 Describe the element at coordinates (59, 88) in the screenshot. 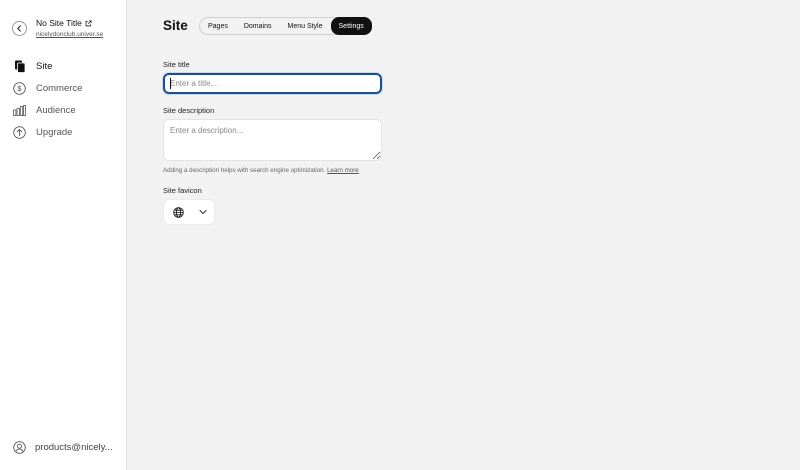

I see `sidebar-item-label: Commerce` at that location.